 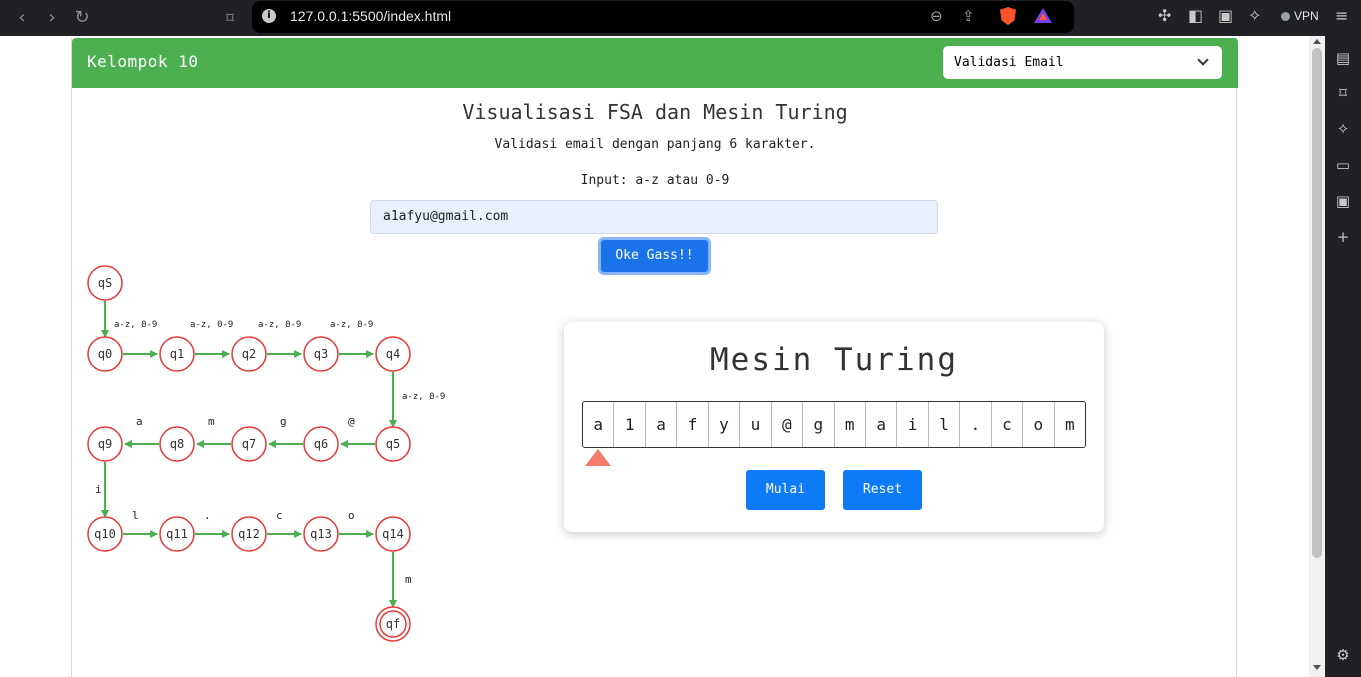 What do you see at coordinates (105, 354) in the screenshot?
I see `fsa-state-label: q0` at bounding box center [105, 354].